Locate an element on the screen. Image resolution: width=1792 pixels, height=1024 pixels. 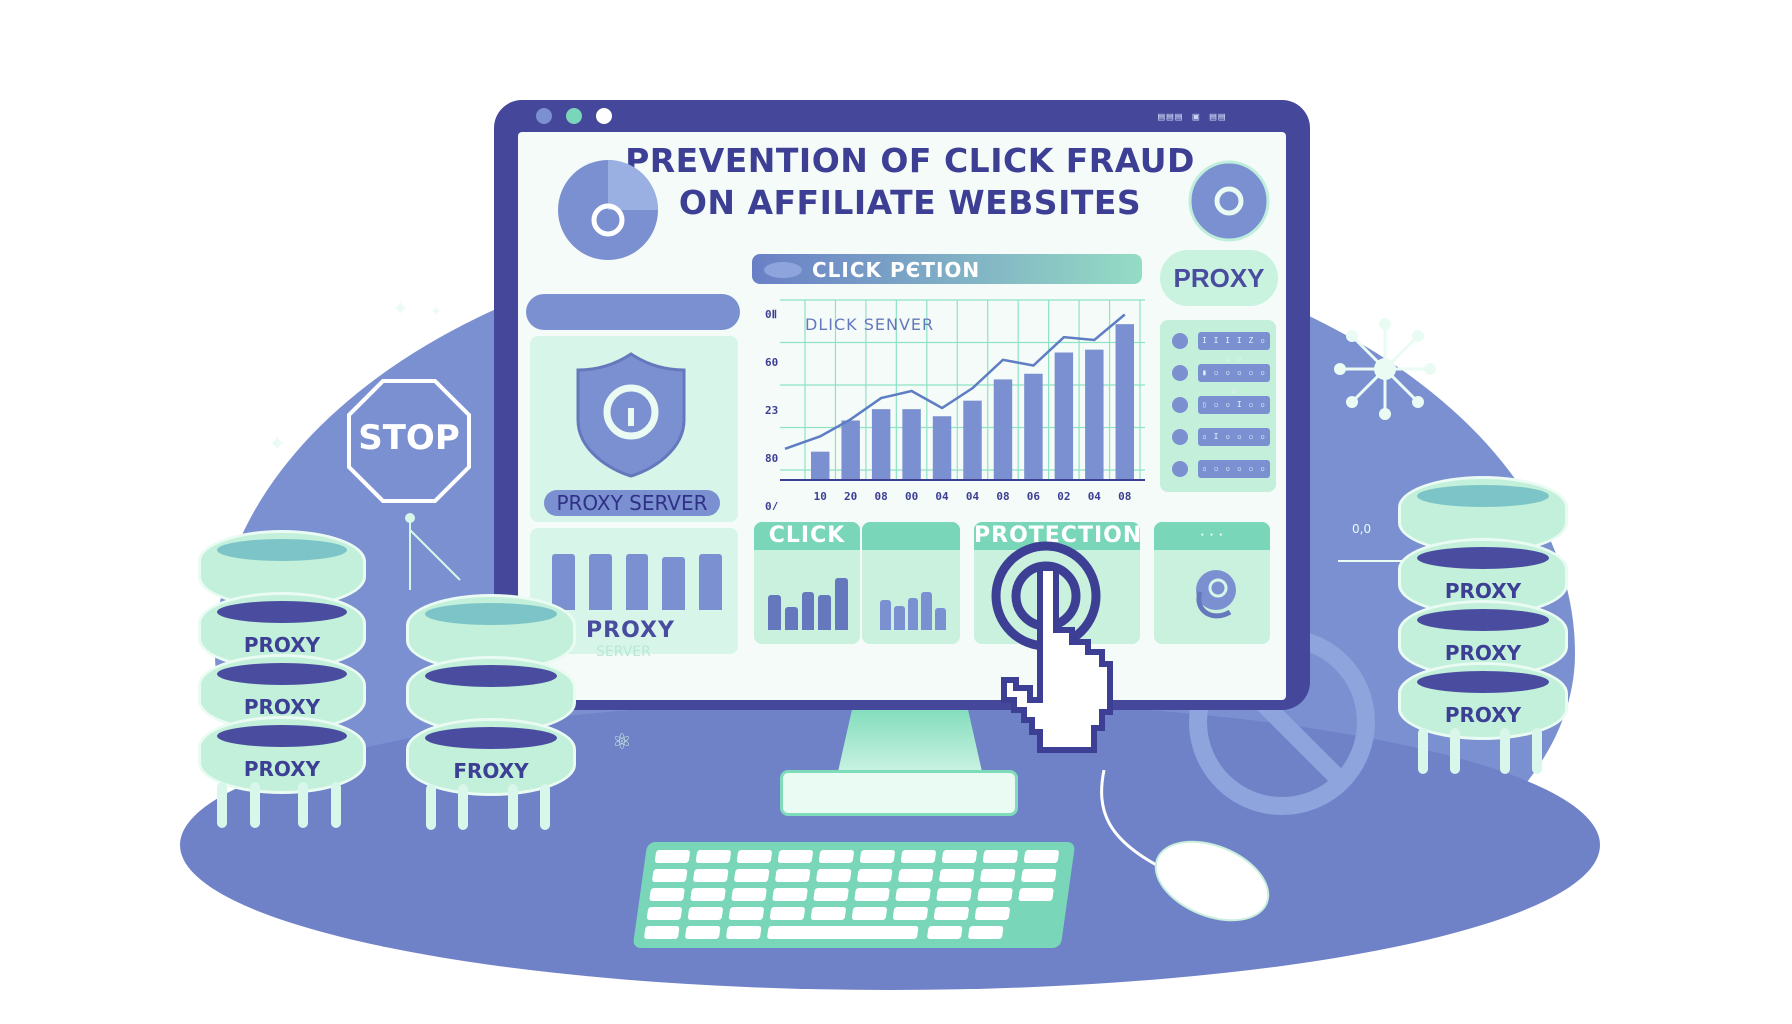
y-tick-label: 23 is located at coordinates (771, 410).